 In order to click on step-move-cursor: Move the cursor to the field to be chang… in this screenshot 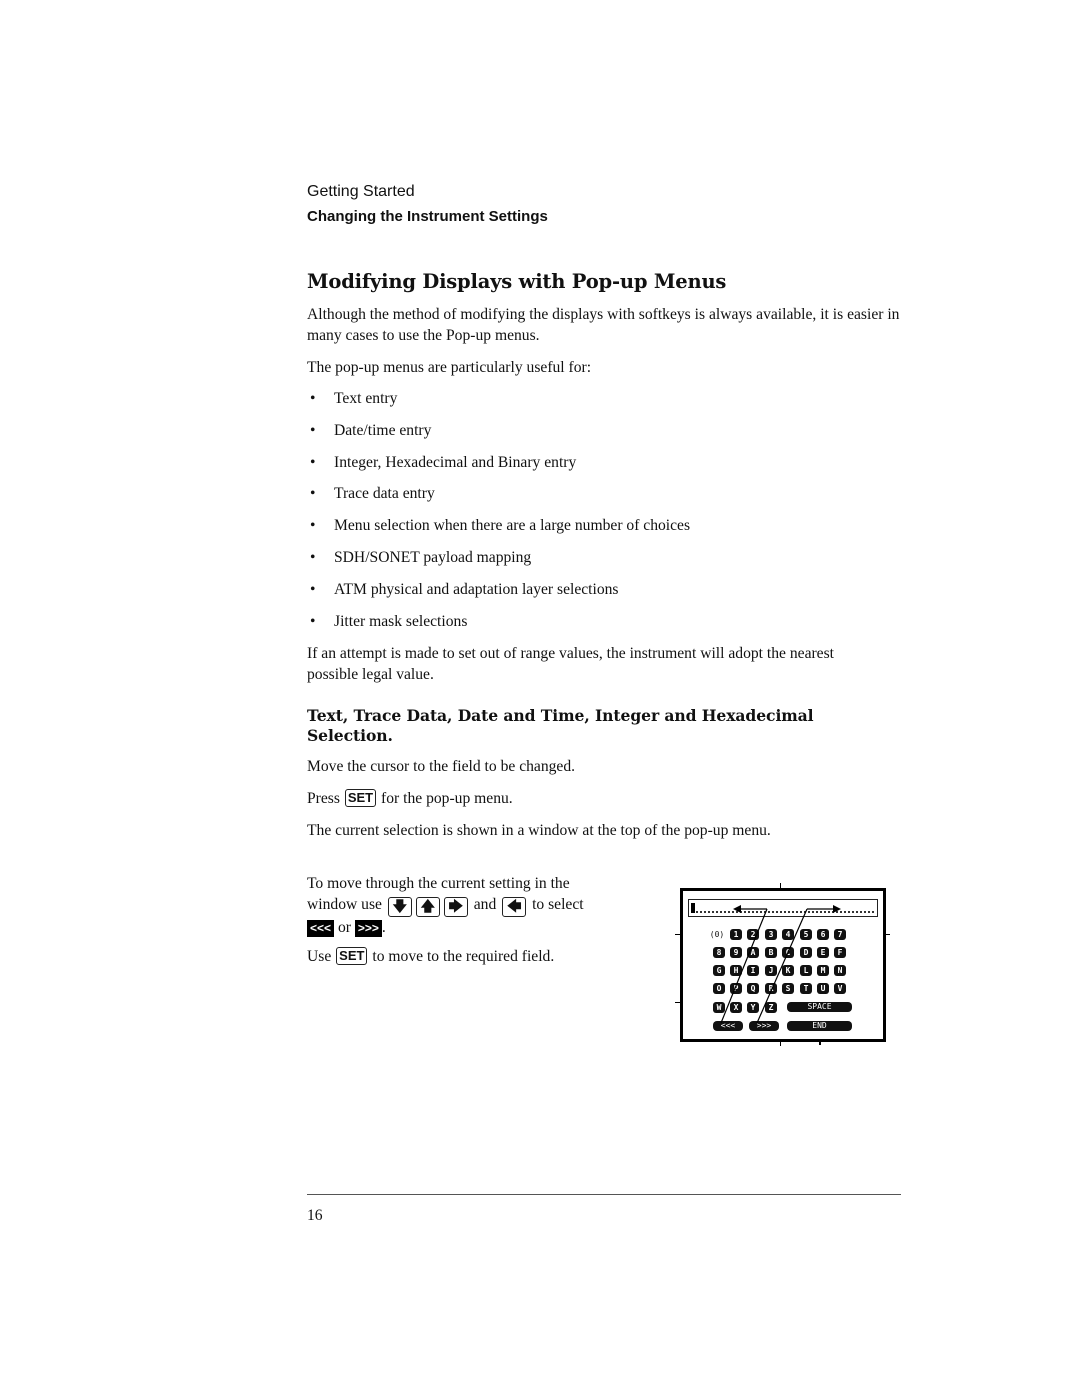, I will do `click(441, 766)`.